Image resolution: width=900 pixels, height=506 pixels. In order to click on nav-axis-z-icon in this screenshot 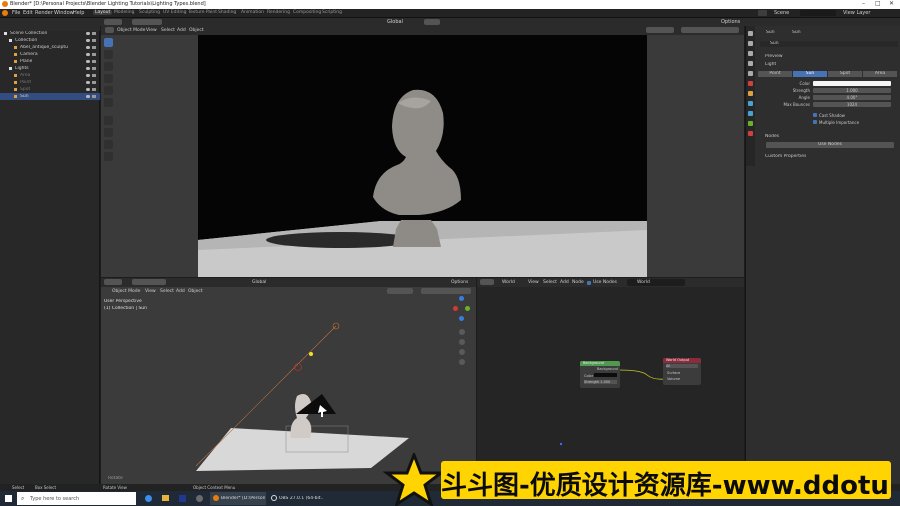, I will do `click(461, 298)`.